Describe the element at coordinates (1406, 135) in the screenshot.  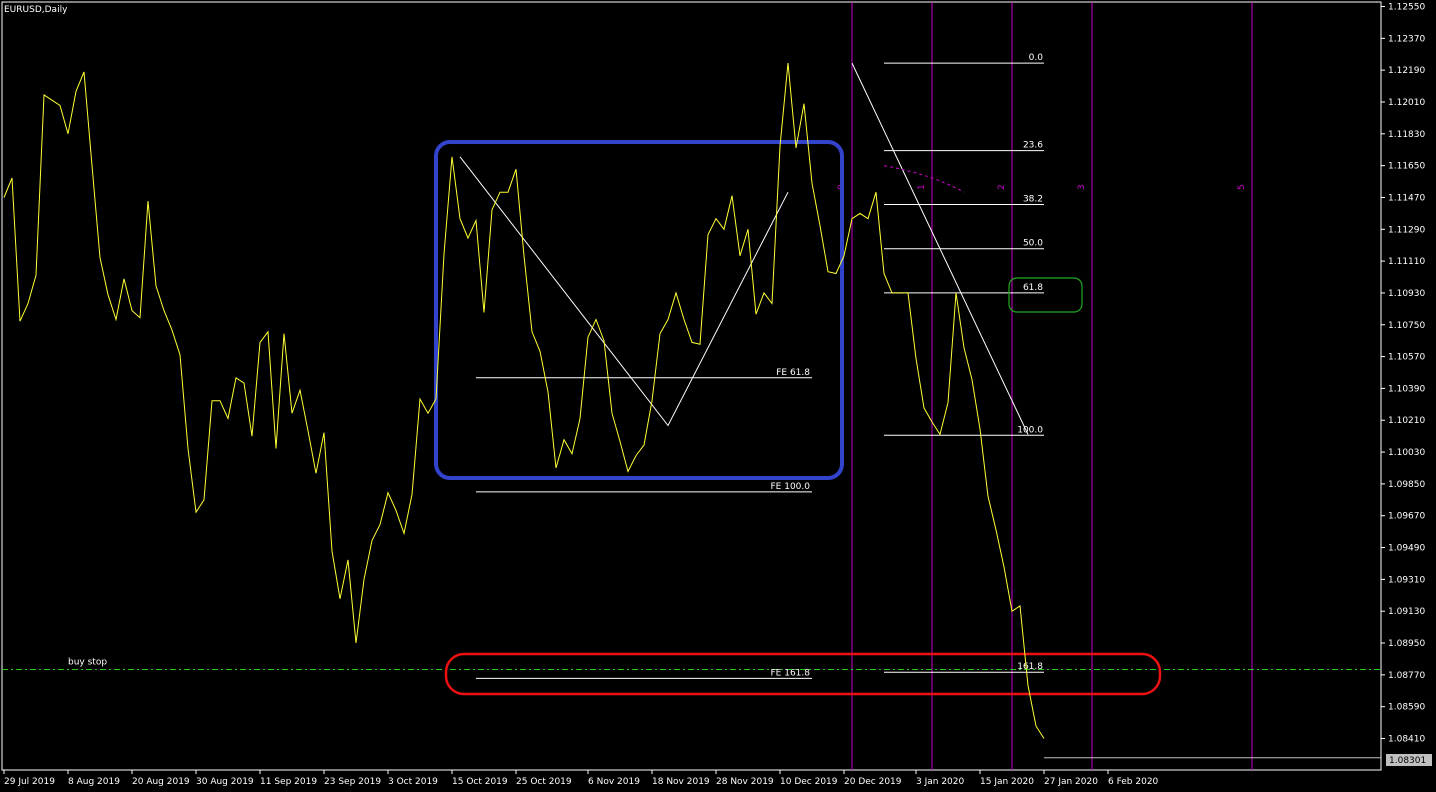
I see `y-tick-label: 1.11830` at that location.